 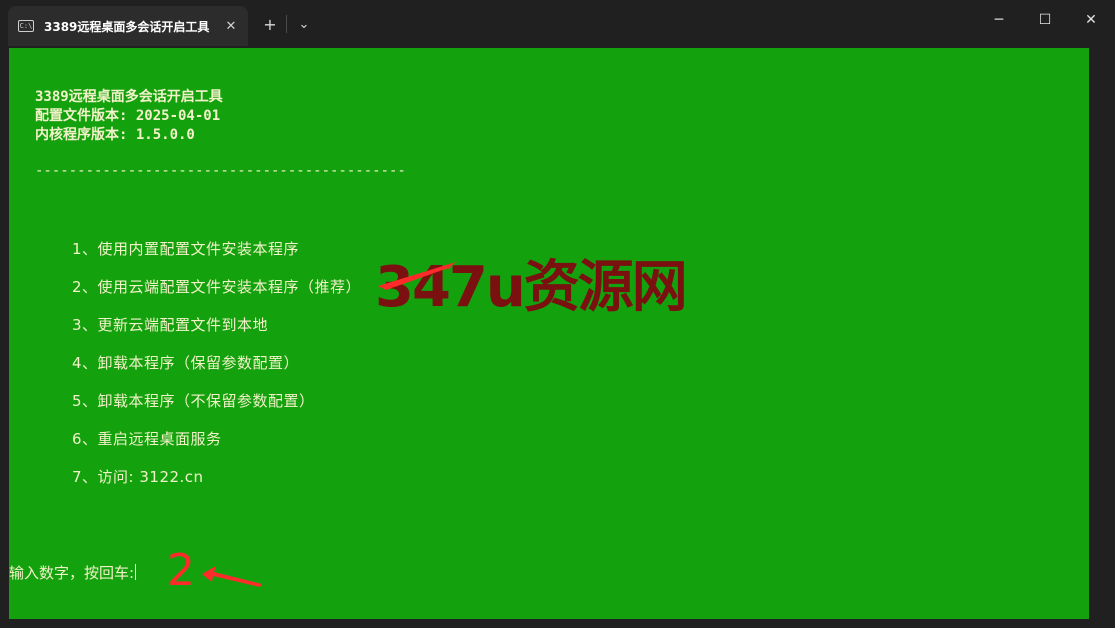 What do you see at coordinates (417, 276) in the screenshot?
I see `watermark-arrow` at bounding box center [417, 276].